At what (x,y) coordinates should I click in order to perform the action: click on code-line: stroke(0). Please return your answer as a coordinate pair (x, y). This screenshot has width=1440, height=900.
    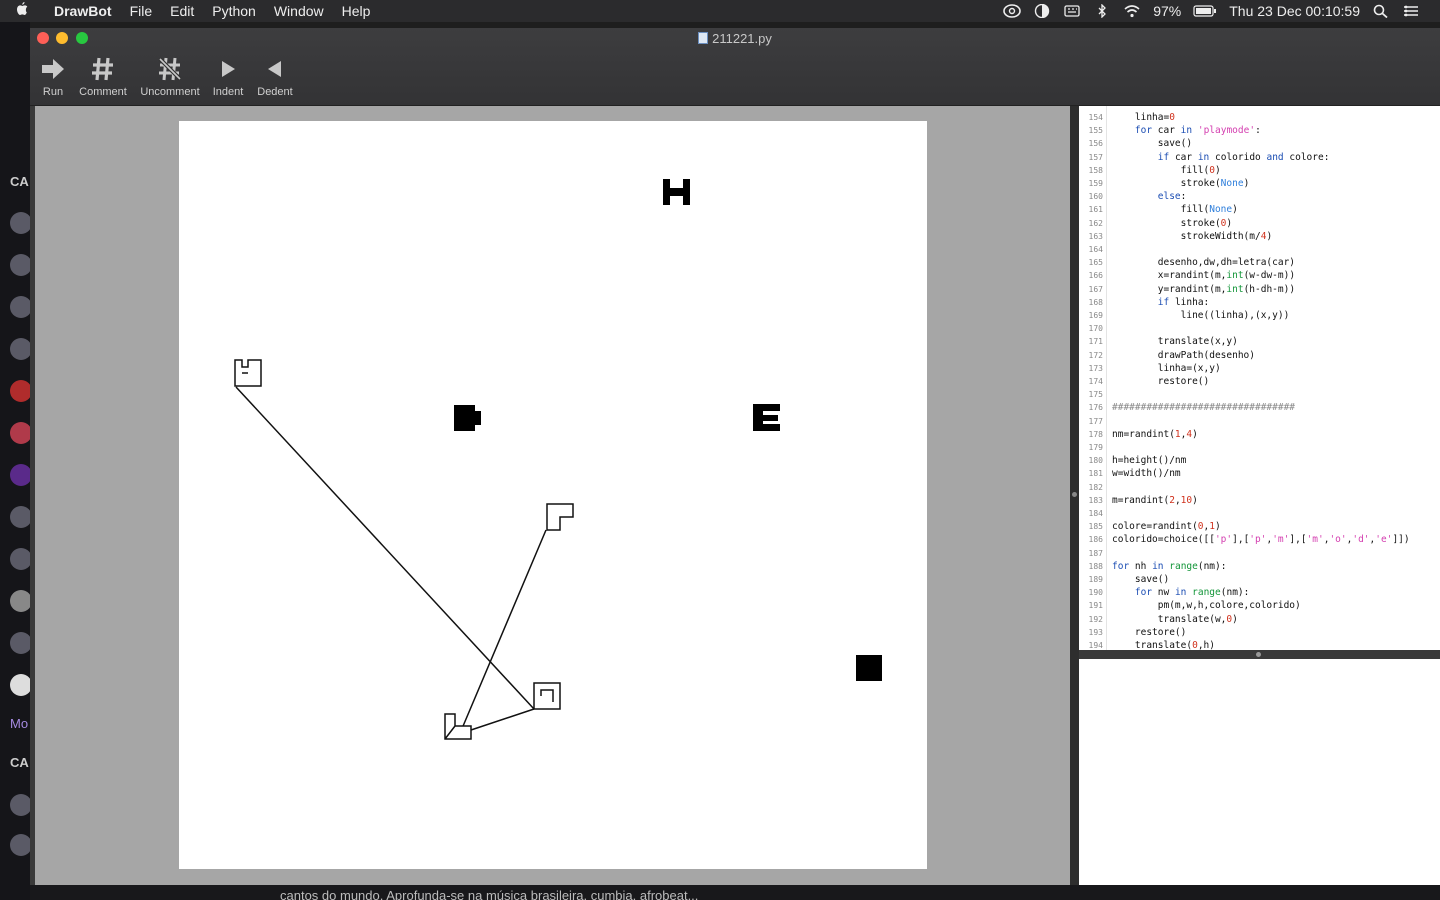
    Looking at the image, I should click on (1172, 223).